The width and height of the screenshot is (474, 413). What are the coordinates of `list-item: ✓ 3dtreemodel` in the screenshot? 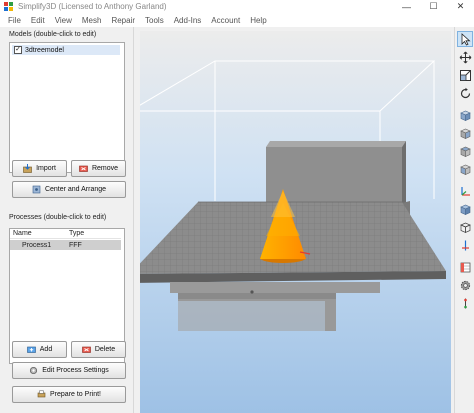 It's located at (66, 50).